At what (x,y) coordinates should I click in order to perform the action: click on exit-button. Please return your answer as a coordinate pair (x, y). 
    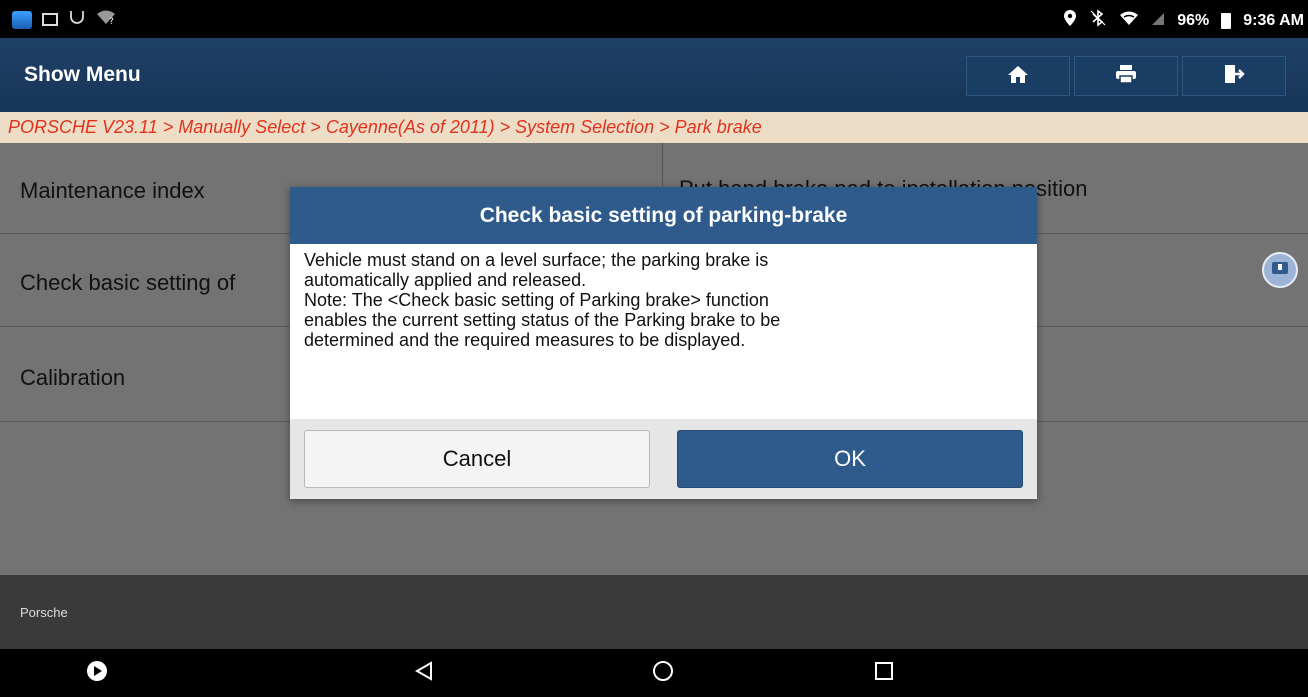
    Looking at the image, I should click on (1234, 76).